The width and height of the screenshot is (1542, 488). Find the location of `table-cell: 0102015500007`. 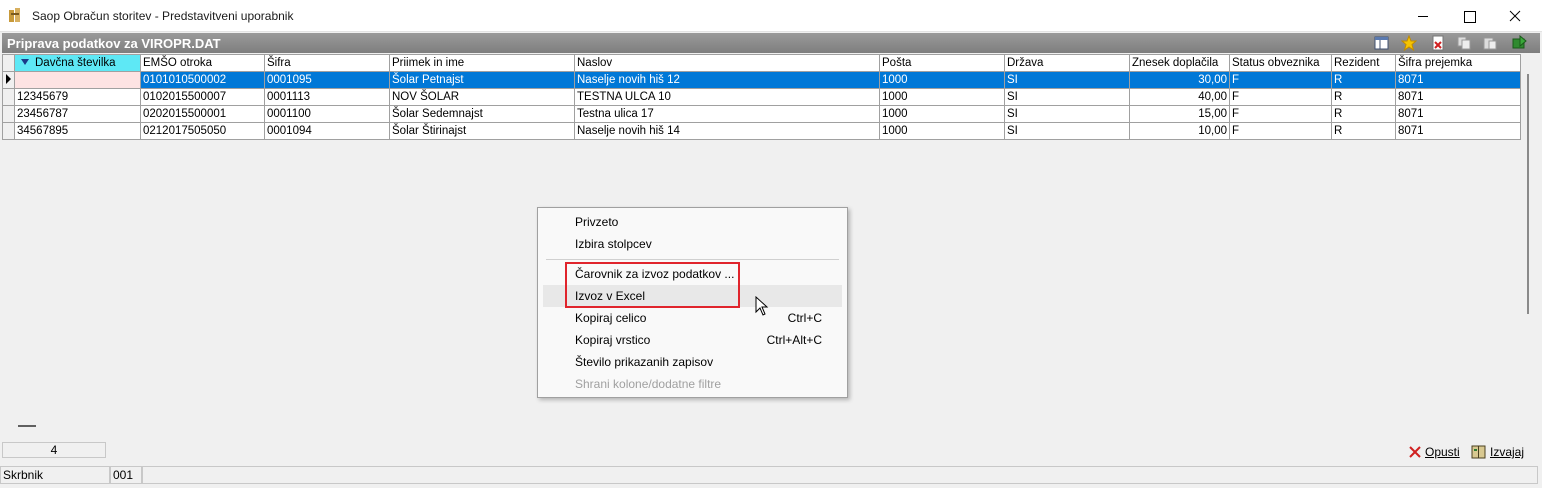

table-cell: 0102015500007 is located at coordinates (202, 97).